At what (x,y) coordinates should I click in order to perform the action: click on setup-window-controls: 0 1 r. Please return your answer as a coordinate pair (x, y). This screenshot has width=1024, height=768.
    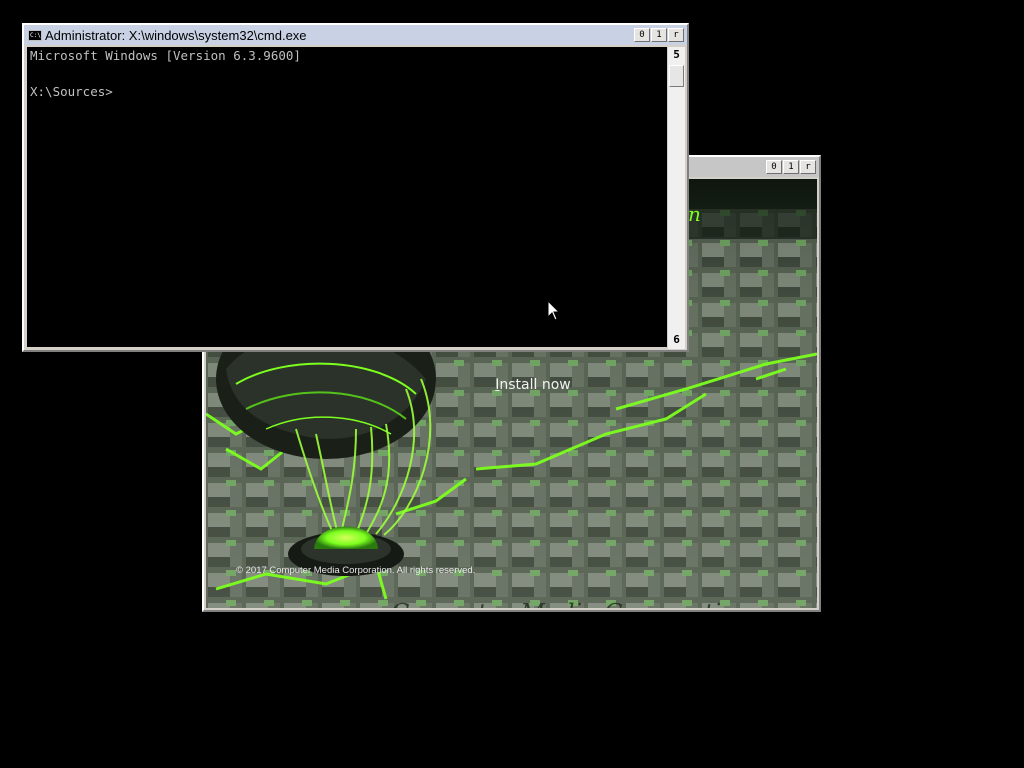
    Looking at the image, I should click on (791, 167).